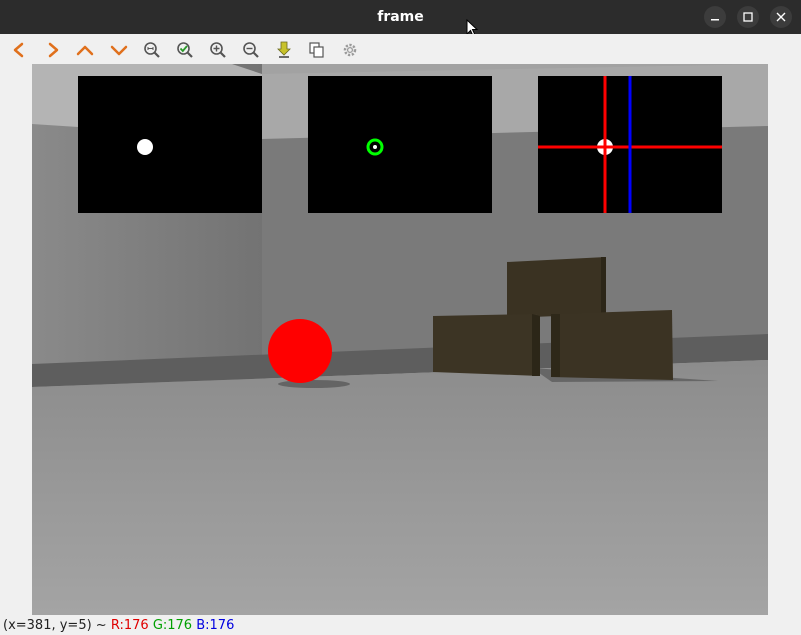 The height and width of the screenshot is (635, 801). Describe the element at coordinates (172, 625) in the screenshot. I see `status-green-value: G:176` at that location.